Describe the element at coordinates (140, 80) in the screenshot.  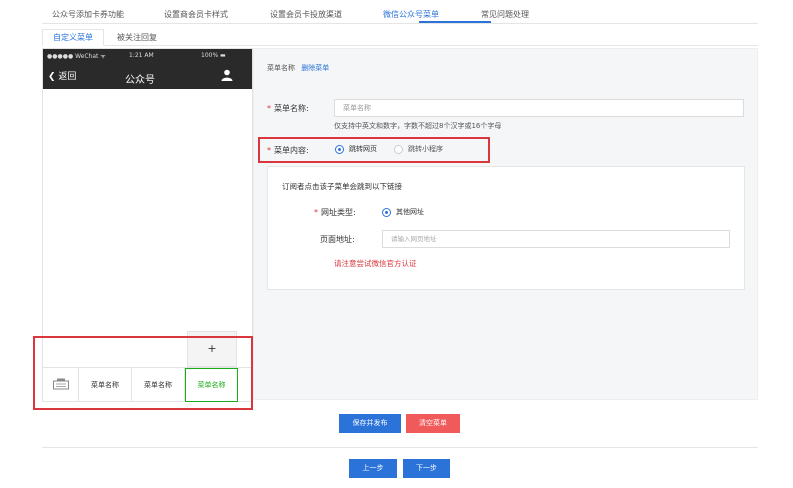
I see `phone-title: 公众号` at that location.